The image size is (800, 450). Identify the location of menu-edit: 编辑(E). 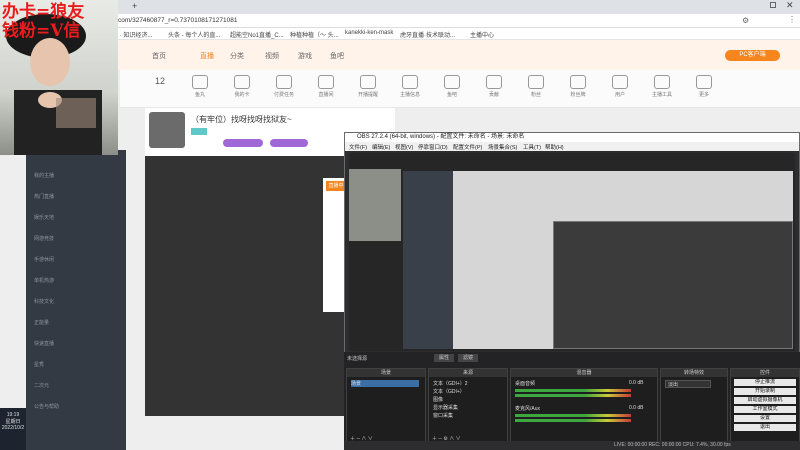
(381, 147).